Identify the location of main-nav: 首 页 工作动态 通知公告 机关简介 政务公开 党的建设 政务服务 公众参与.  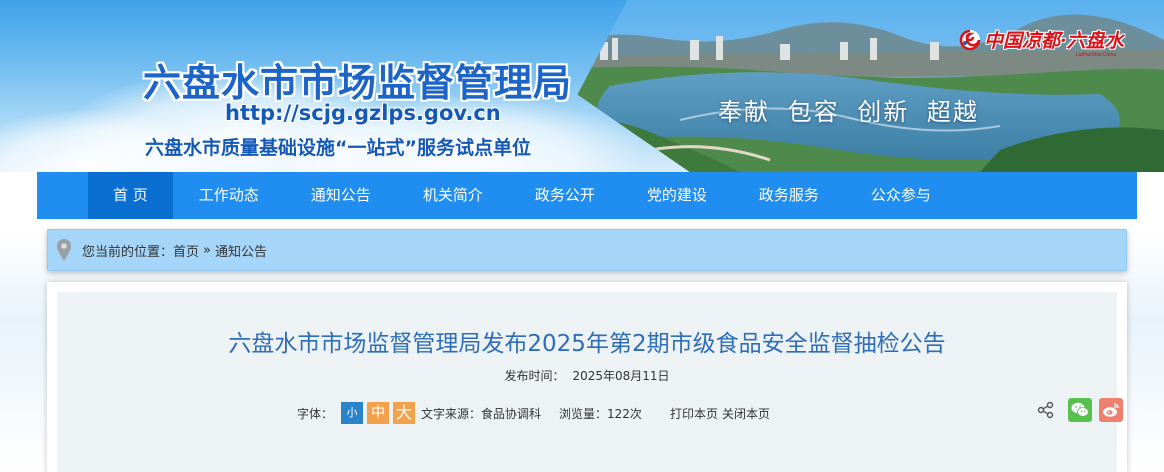
(587, 195).